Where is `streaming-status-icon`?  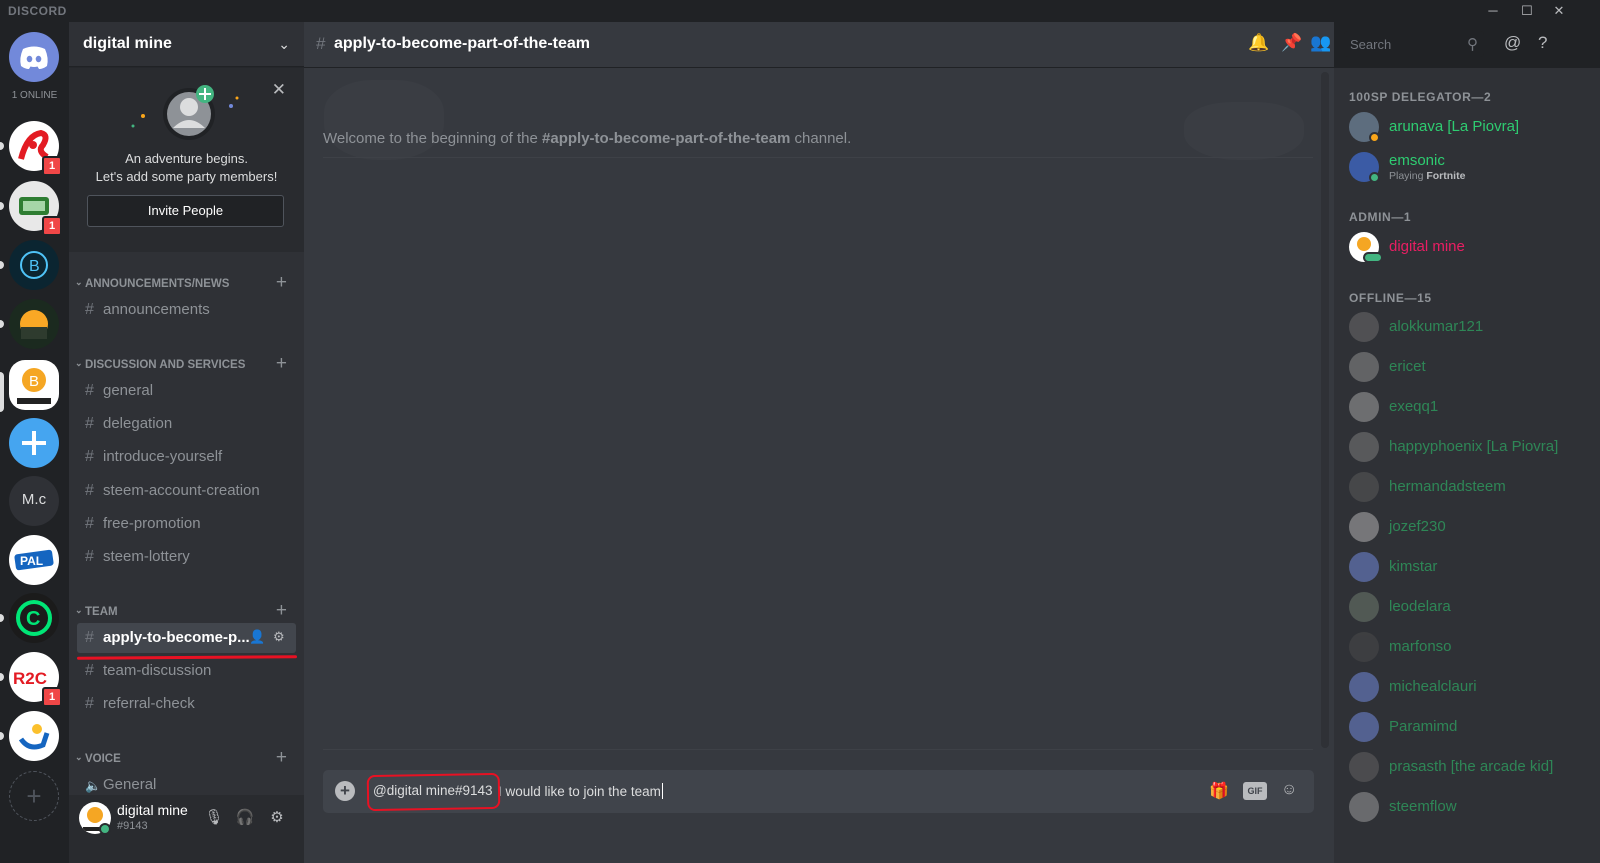 streaming-status-icon is located at coordinates (1373, 257).